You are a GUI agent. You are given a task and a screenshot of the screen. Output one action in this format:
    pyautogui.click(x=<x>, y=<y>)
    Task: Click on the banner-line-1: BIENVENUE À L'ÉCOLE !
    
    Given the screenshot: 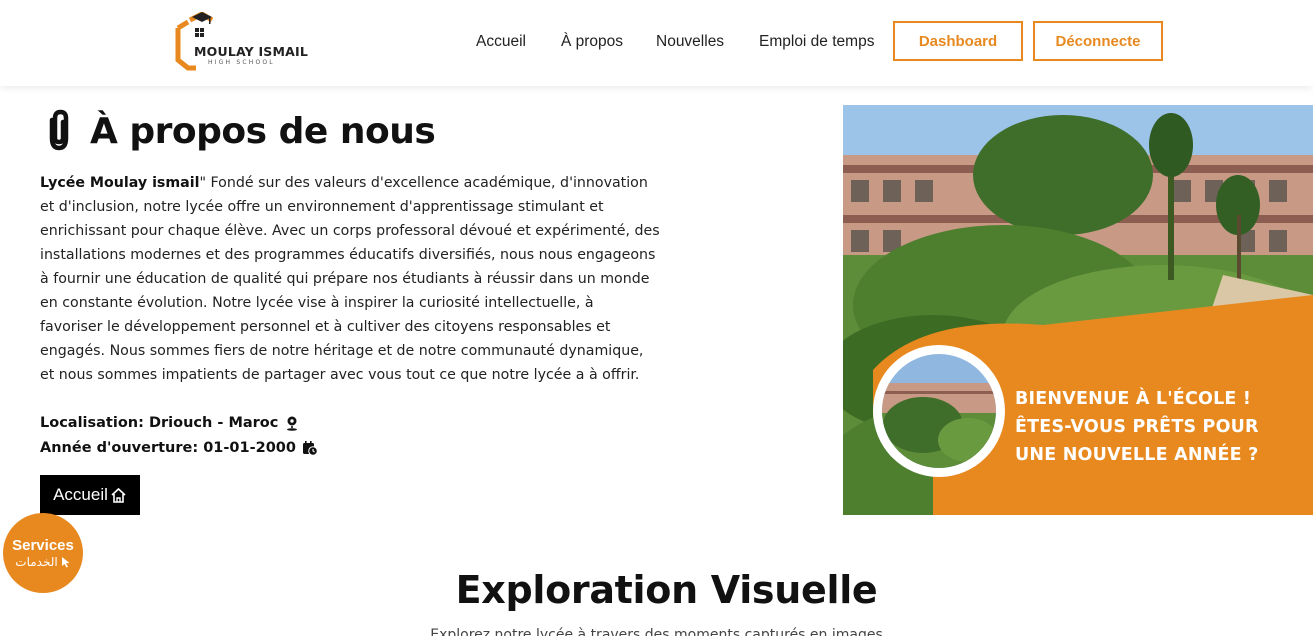 What is the action you would take?
    pyautogui.click(x=1133, y=399)
    